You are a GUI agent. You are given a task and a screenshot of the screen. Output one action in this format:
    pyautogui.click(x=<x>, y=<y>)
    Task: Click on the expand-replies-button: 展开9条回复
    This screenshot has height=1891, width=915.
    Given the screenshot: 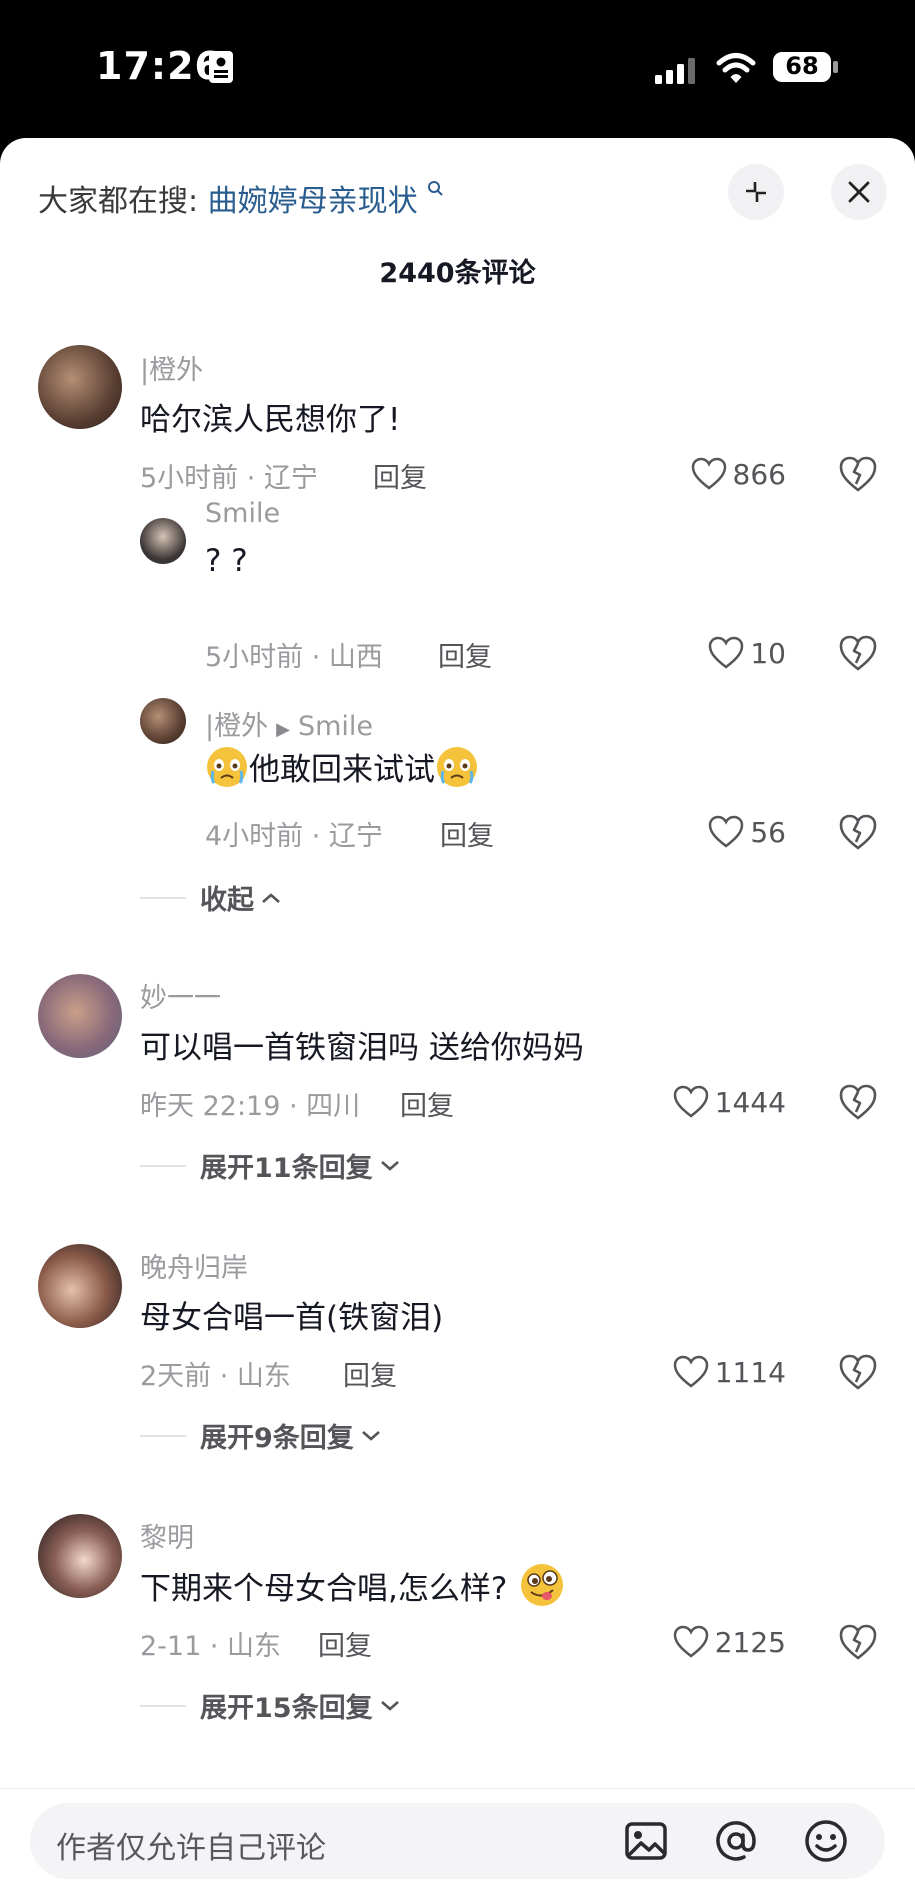 What is the action you would take?
    pyautogui.click(x=261, y=1435)
    